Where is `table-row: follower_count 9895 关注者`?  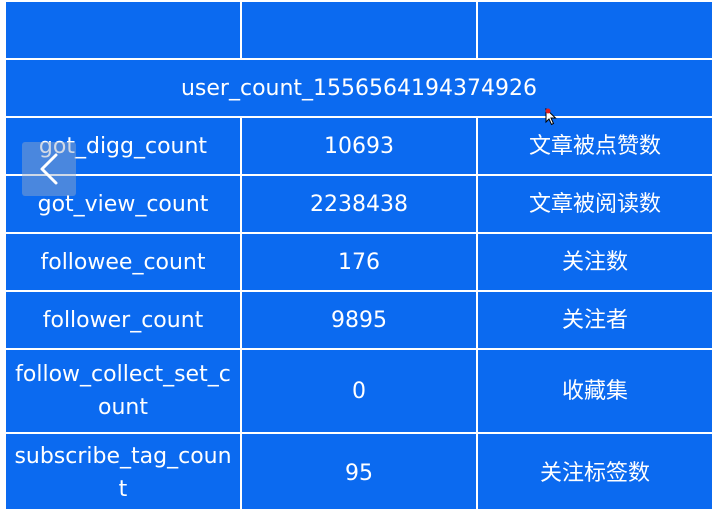
table-row: follower_count 9895 关注者 is located at coordinates (358, 320).